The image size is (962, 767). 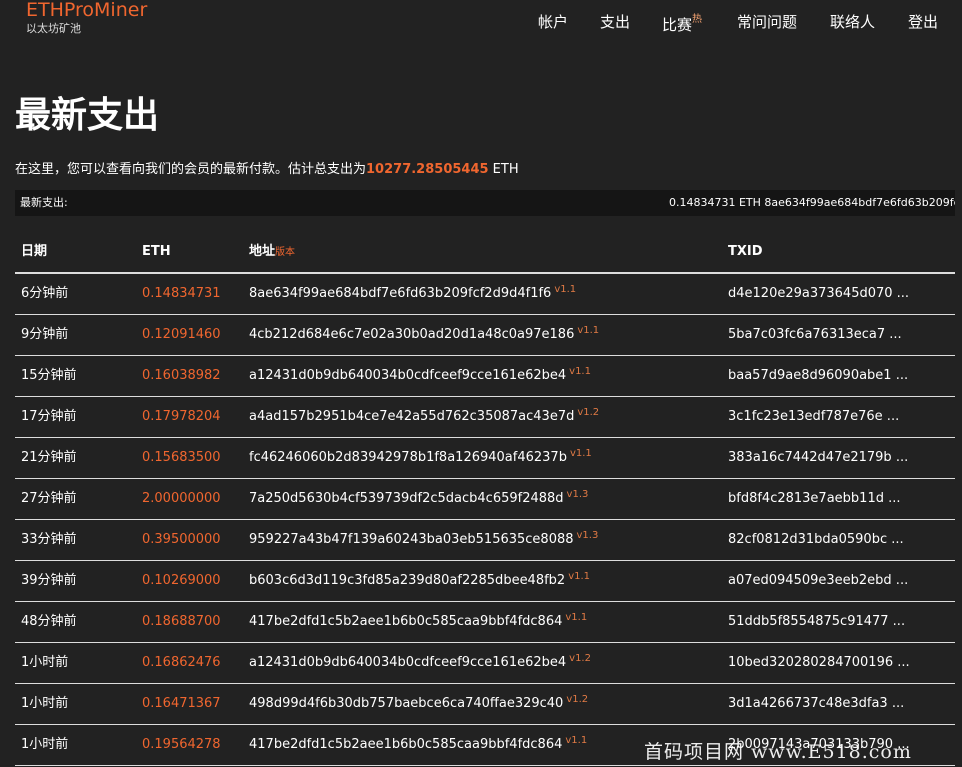 What do you see at coordinates (407, 580) in the screenshot?
I see `row-address: b603c6d3d119c3fd85a239d80af2285dbee48fb2` at bounding box center [407, 580].